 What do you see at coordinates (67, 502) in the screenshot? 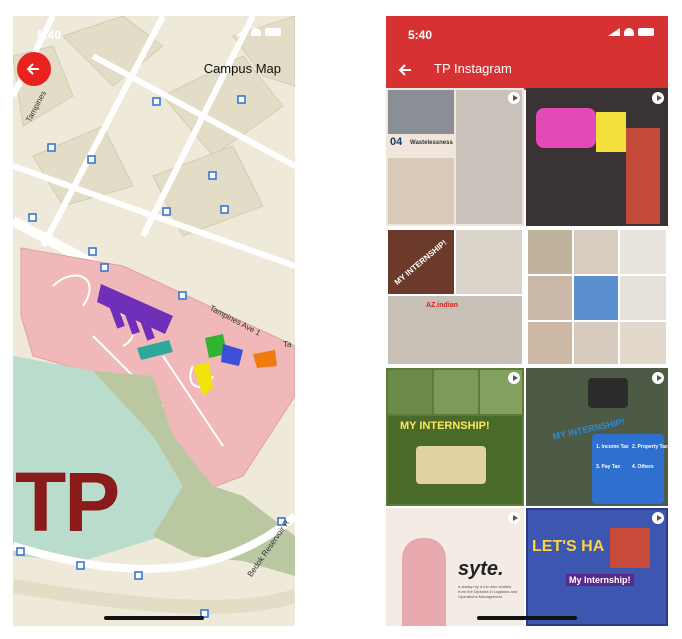
I see `campus-logo: TP` at bounding box center [67, 502].